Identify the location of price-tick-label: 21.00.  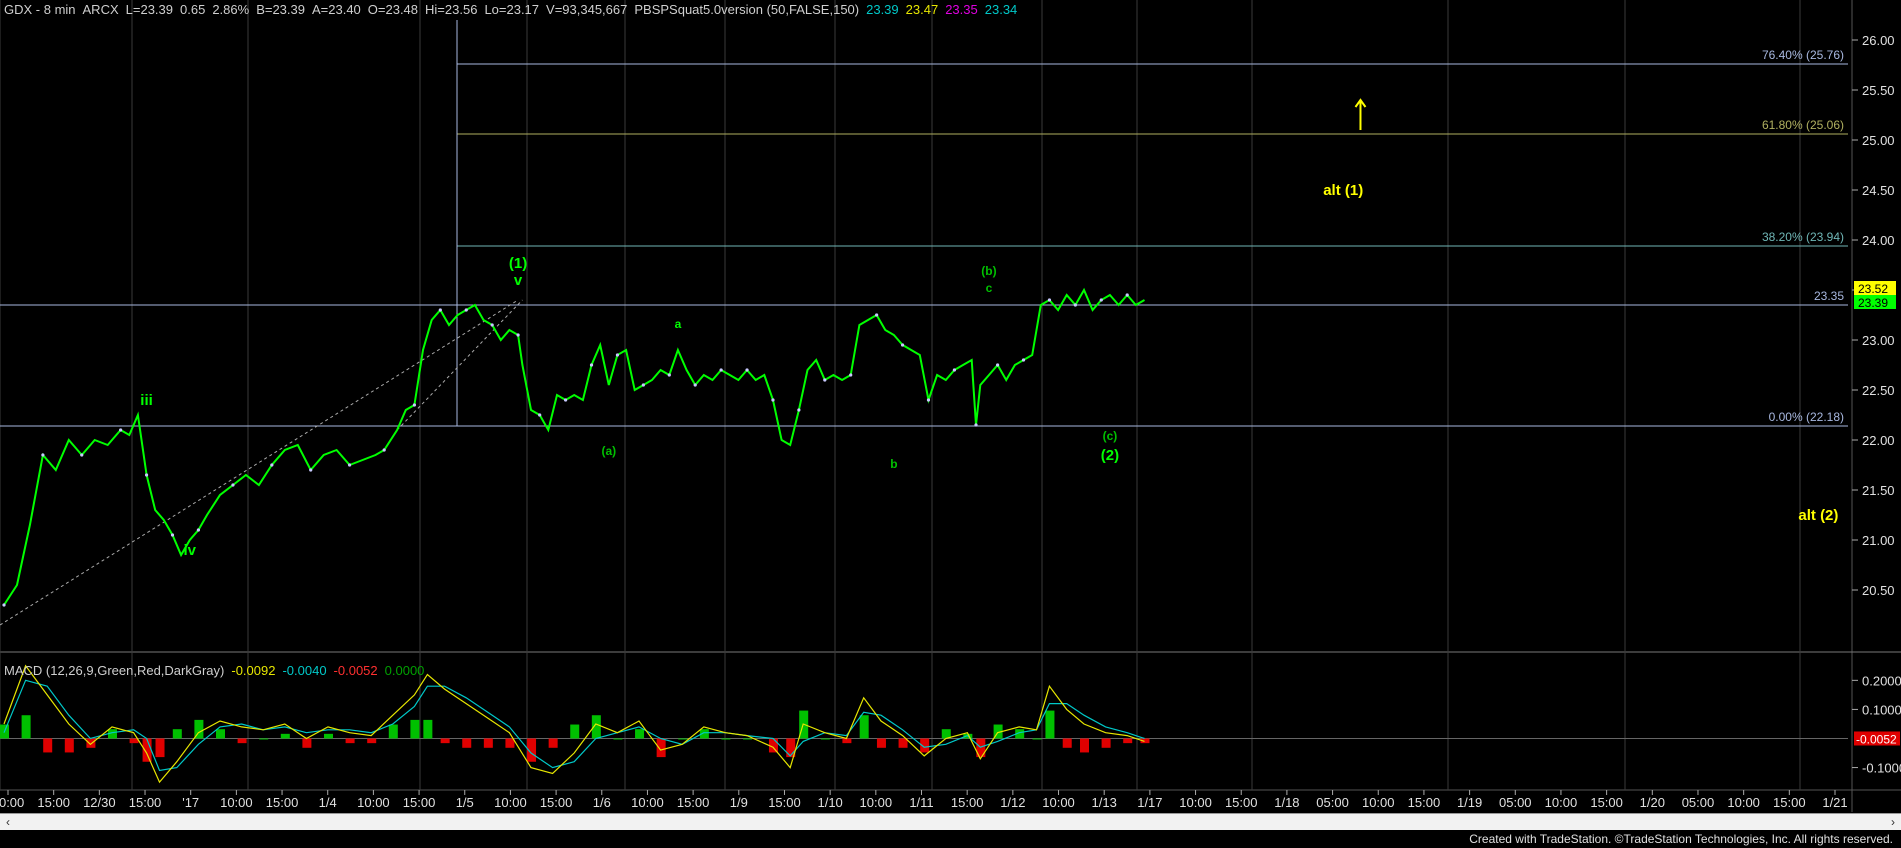
(1878, 540).